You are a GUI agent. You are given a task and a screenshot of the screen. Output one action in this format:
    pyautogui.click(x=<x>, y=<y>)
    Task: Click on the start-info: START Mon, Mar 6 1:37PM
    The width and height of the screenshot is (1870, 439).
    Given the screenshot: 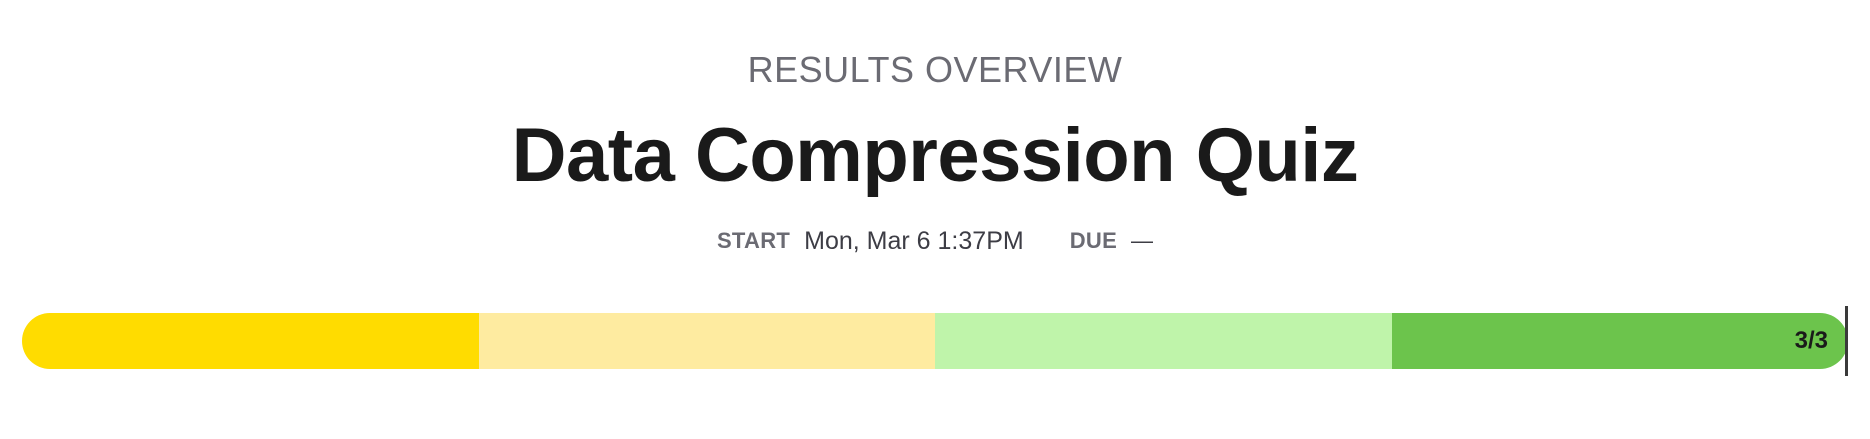 What is the action you would take?
    pyautogui.click(x=870, y=241)
    